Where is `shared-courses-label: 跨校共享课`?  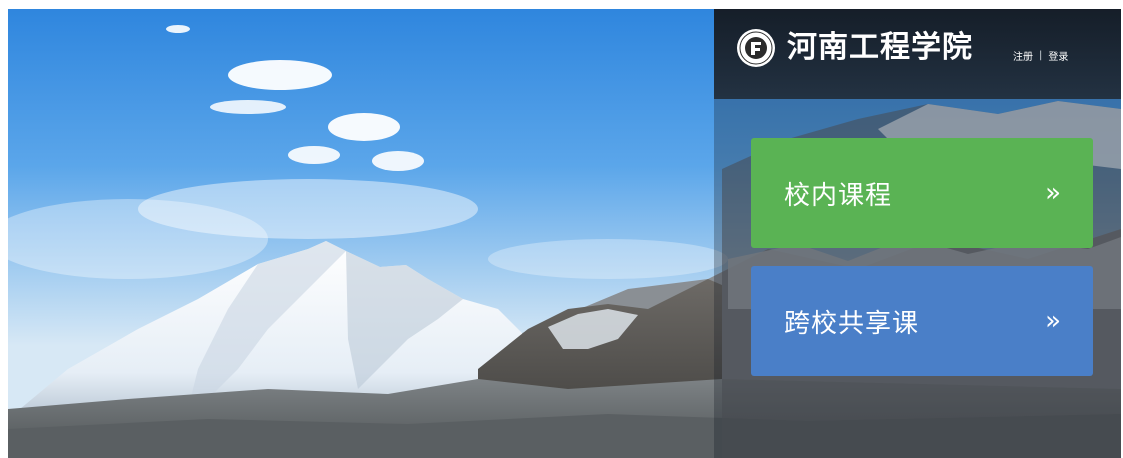 shared-courses-label: 跨校共享课 is located at coordinates (852, 323).